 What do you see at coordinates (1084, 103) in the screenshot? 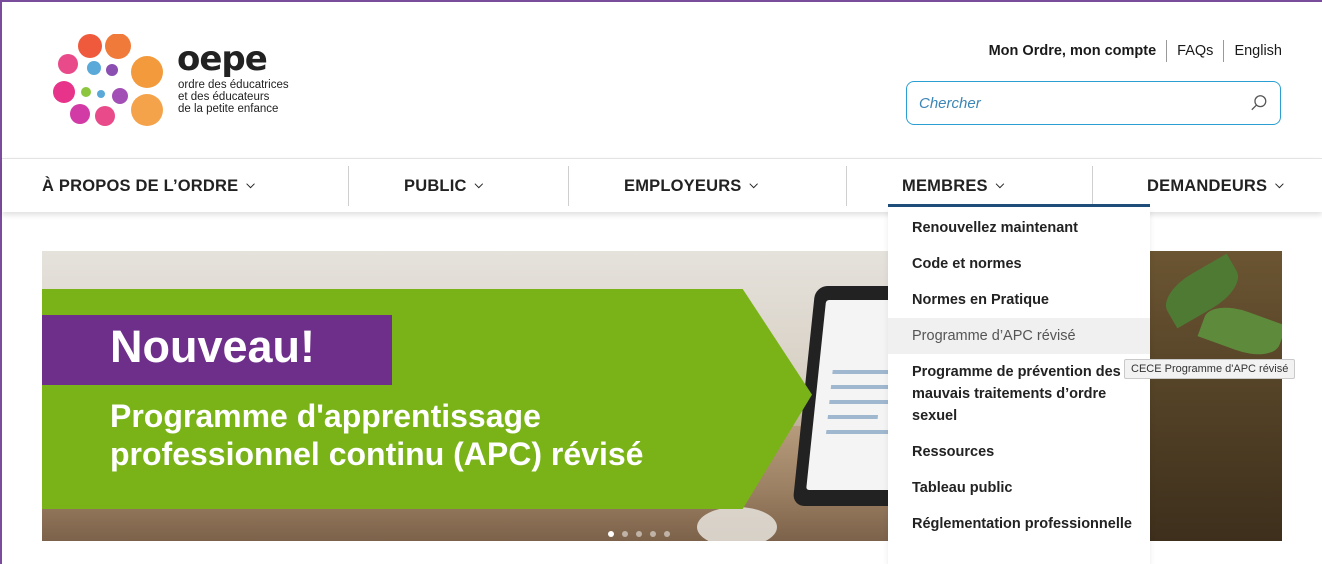
I see `search-input` at bounding box center [1084, 103].